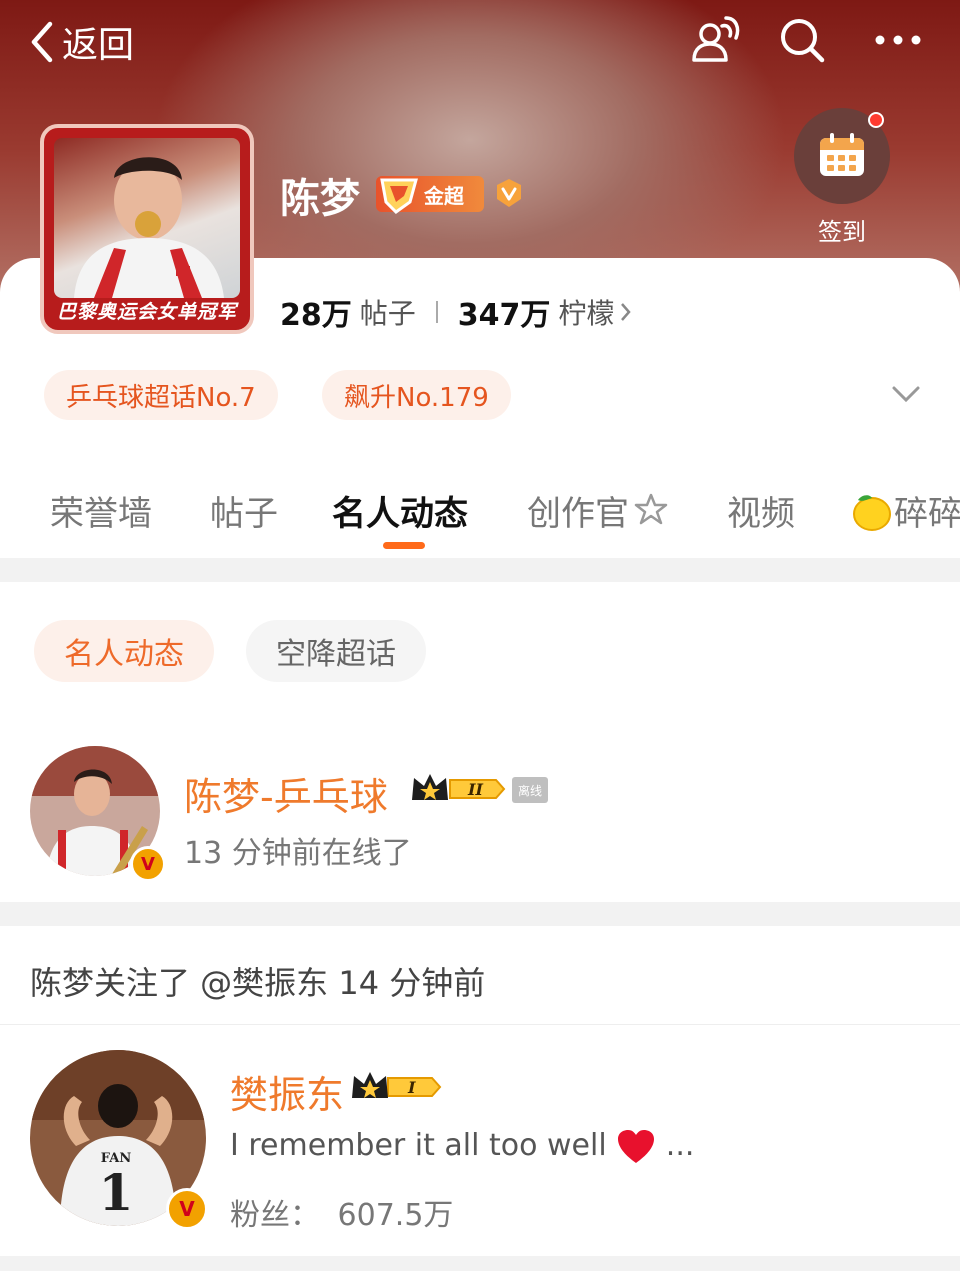 The image size is (960, 1271). Describe the element at coordinates (287, 1091) in the screenshot. I see `followed-user-name: 樊振东` at that location.